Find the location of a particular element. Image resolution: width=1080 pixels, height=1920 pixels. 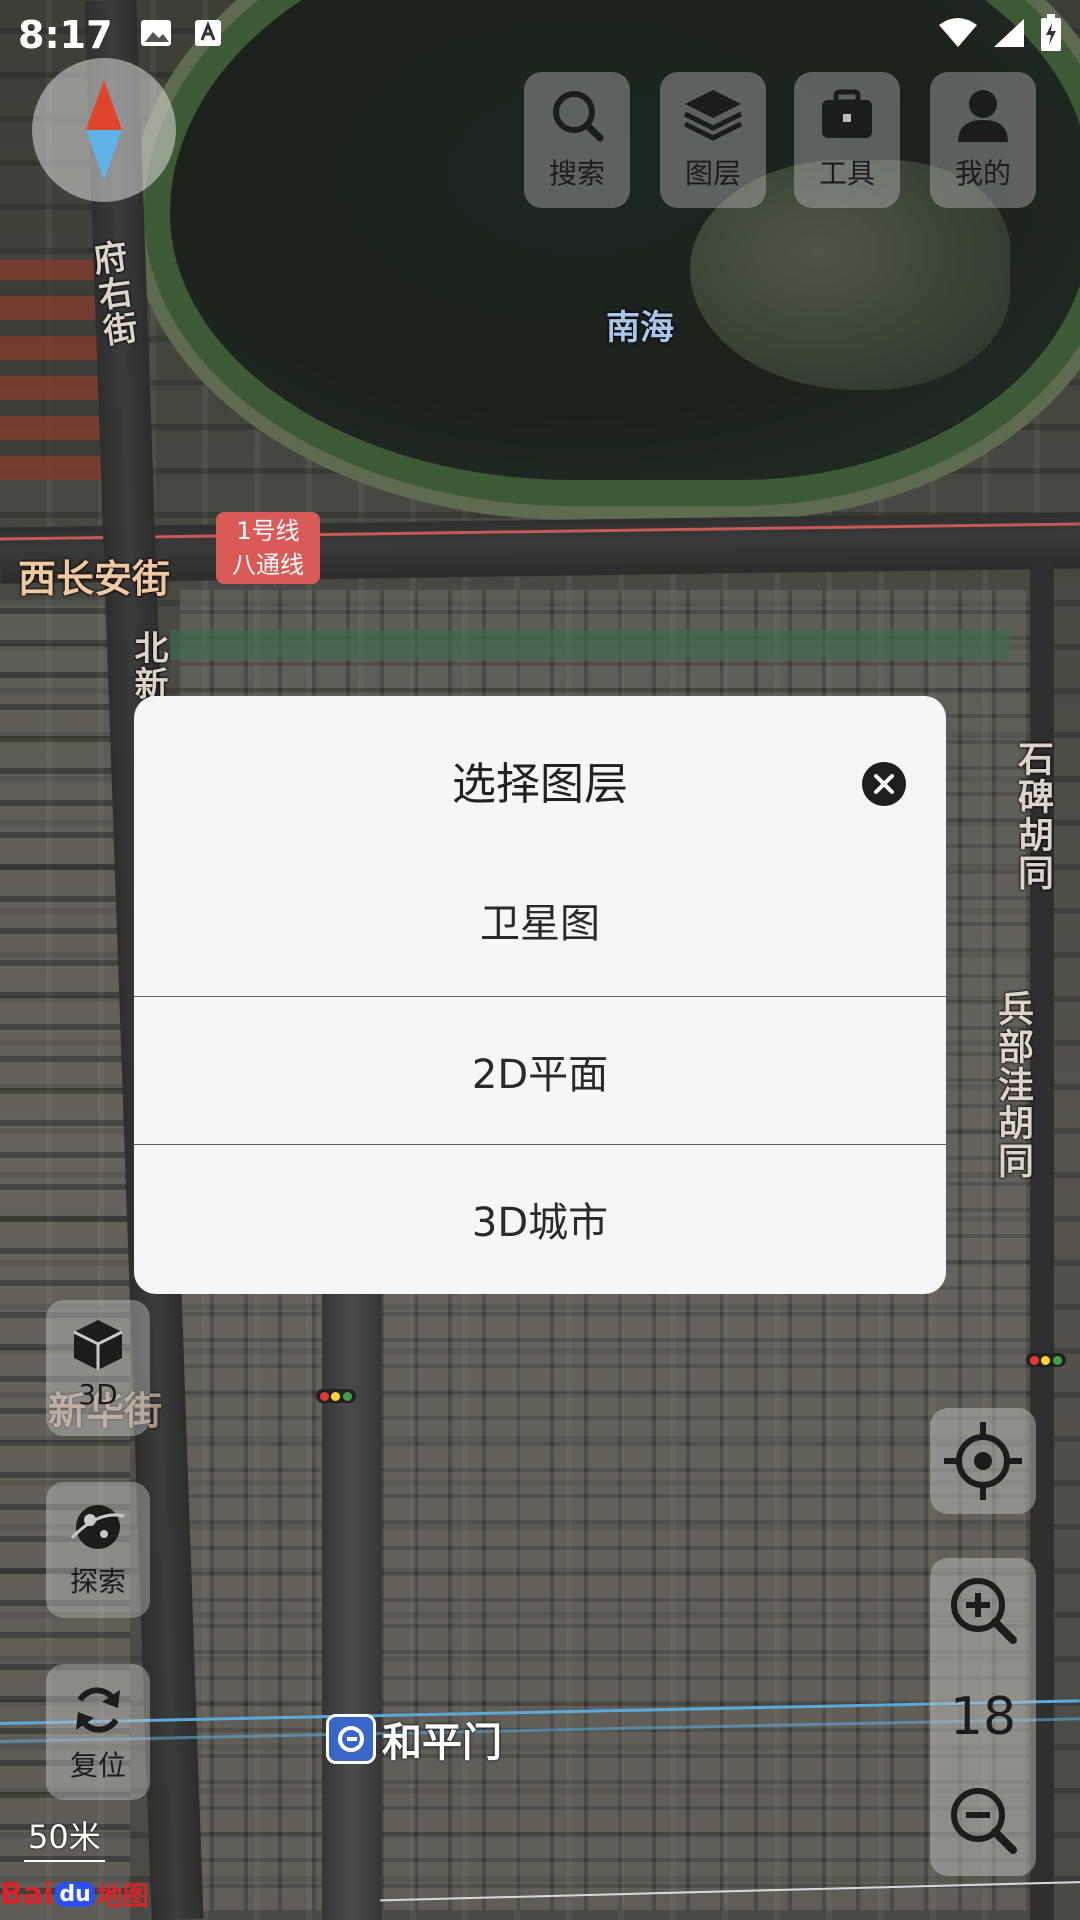

close-icon is located at coordinates (884, 784).